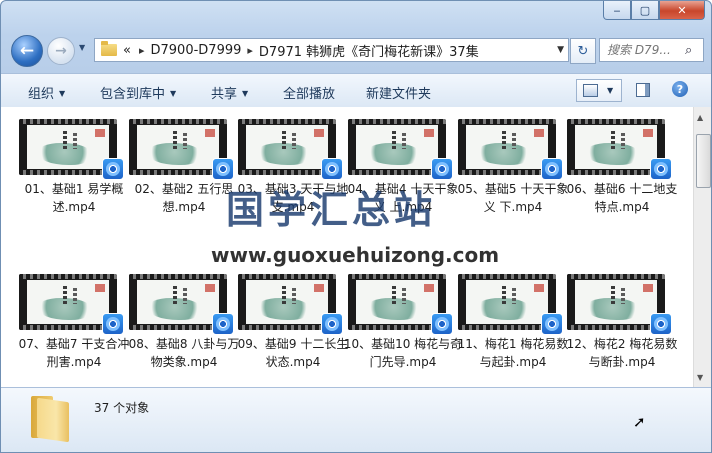 Image resolution: width=712 pixels, height=453 pixels. I want to click on play-all-button: 全部播放, so click(309, 92).